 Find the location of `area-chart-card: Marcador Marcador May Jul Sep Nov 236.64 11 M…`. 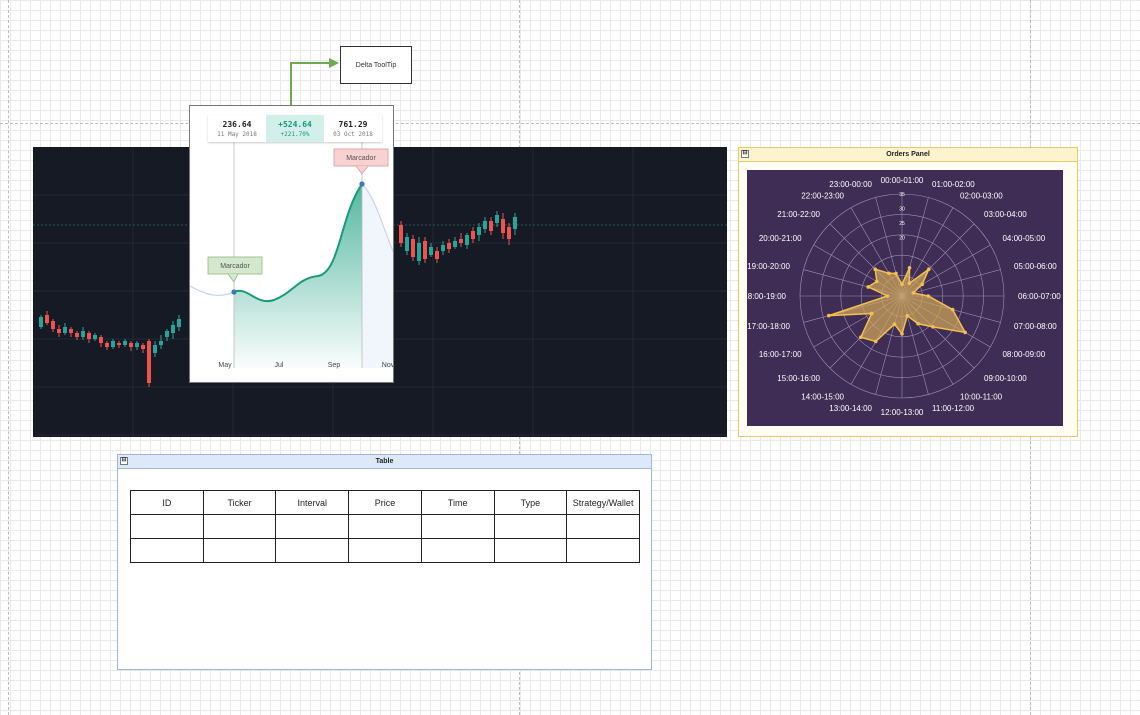

area-chart-card: Marcador Marcador May Jul Sep Nov 236.64 11 M… is located at coordinates (291, 244).